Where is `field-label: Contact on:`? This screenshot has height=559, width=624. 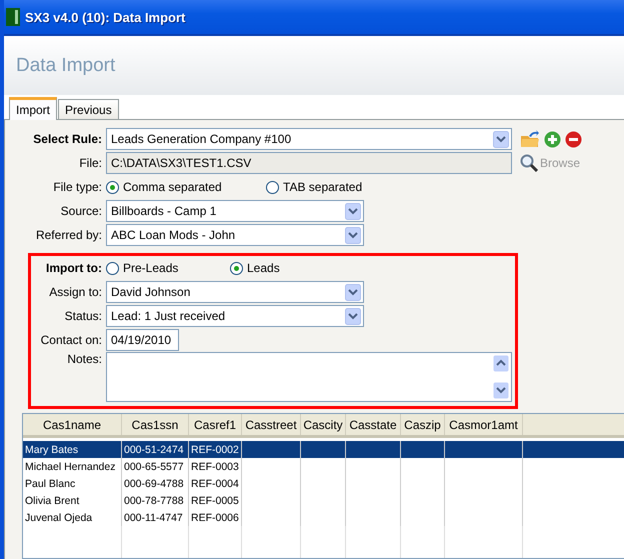
field-label: Contact on: is located at coordinates (71, 340).